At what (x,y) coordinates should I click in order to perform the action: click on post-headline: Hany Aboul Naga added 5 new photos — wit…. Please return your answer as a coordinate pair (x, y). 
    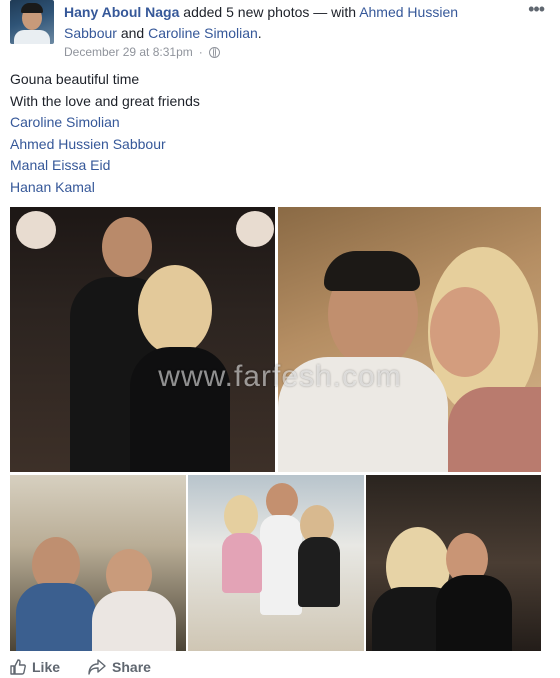
    Looking at the image, I should click on (287, 23).